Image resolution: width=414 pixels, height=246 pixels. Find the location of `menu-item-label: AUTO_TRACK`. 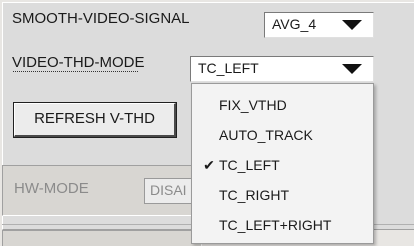

menu-item-label: AUTO_TRACK is located at coordinates (266, 135).